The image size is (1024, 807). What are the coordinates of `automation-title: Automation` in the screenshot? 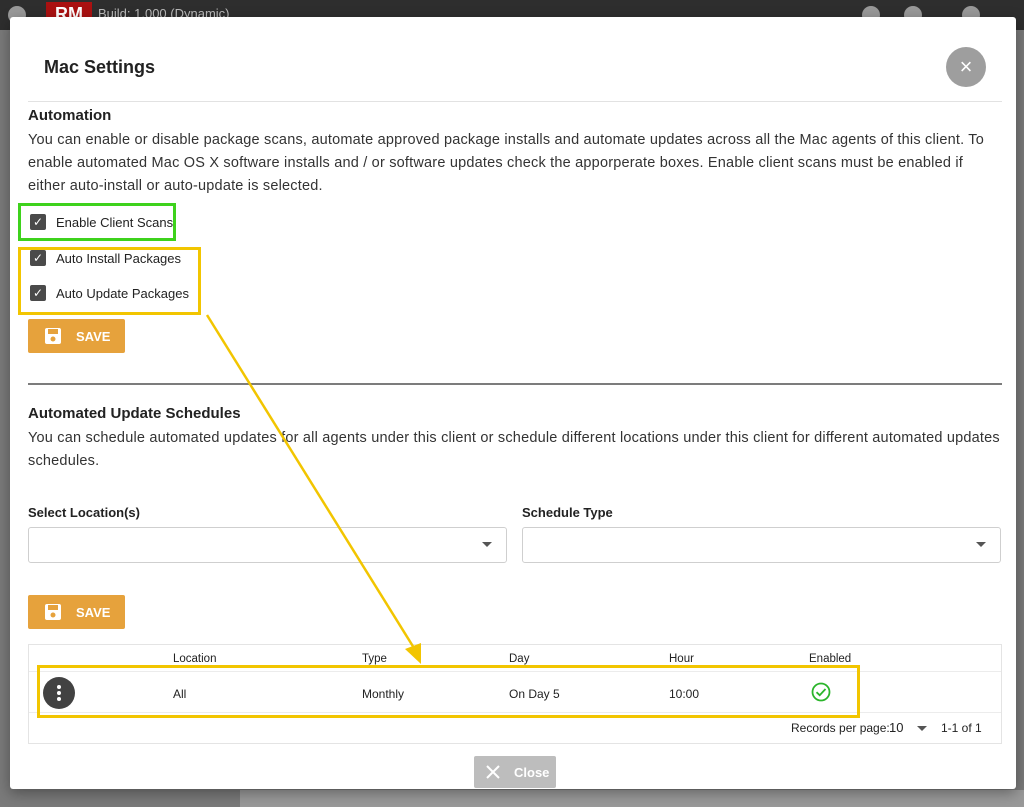 It's located at (70, 115).